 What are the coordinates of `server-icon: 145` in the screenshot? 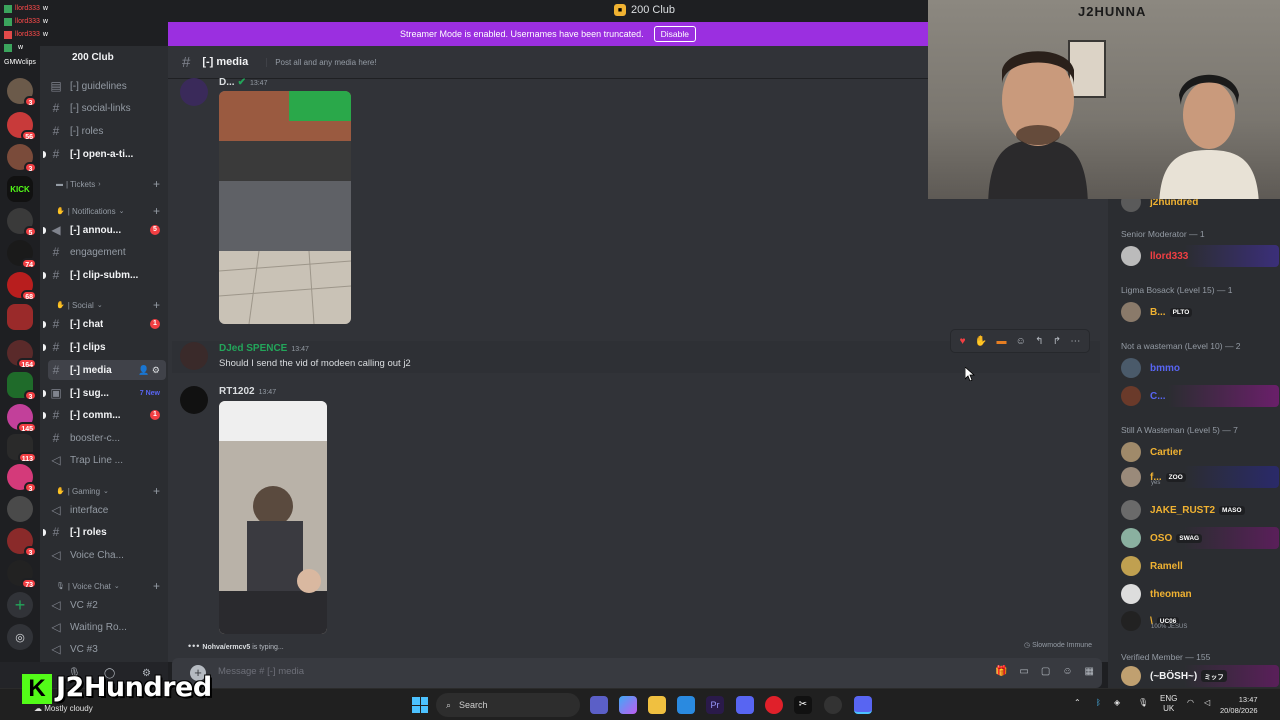 It's located at (22, 418).